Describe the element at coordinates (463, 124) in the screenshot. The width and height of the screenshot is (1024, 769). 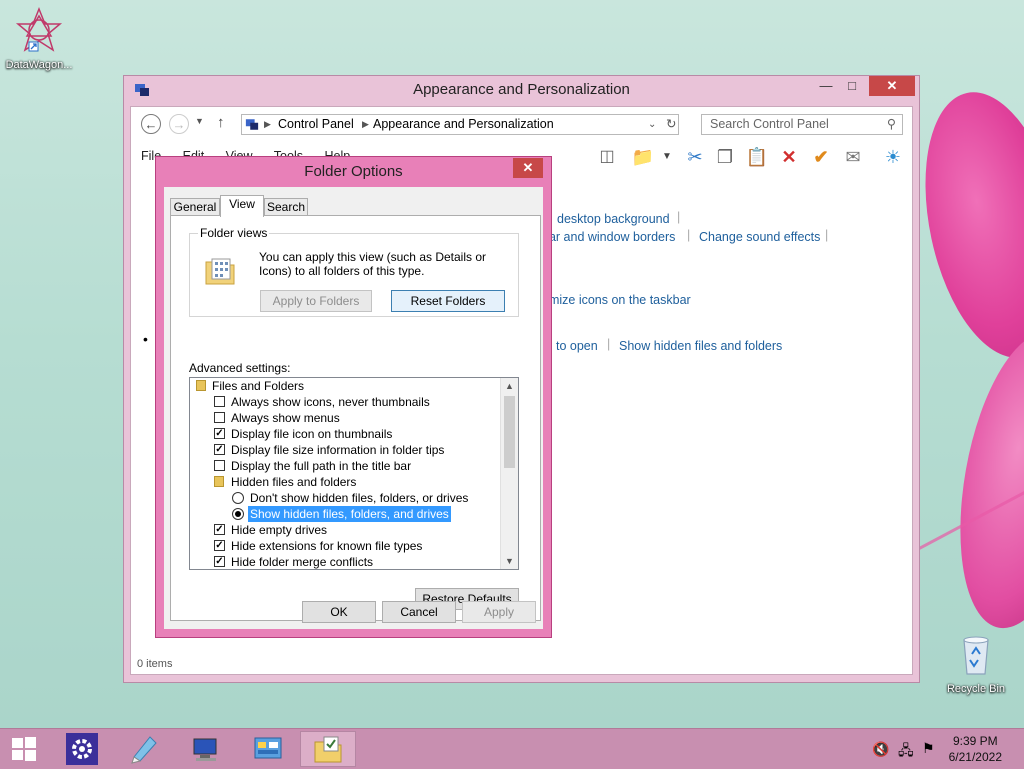
I see `breadcrumb-appearance: Appearance and Personalization` at that location.